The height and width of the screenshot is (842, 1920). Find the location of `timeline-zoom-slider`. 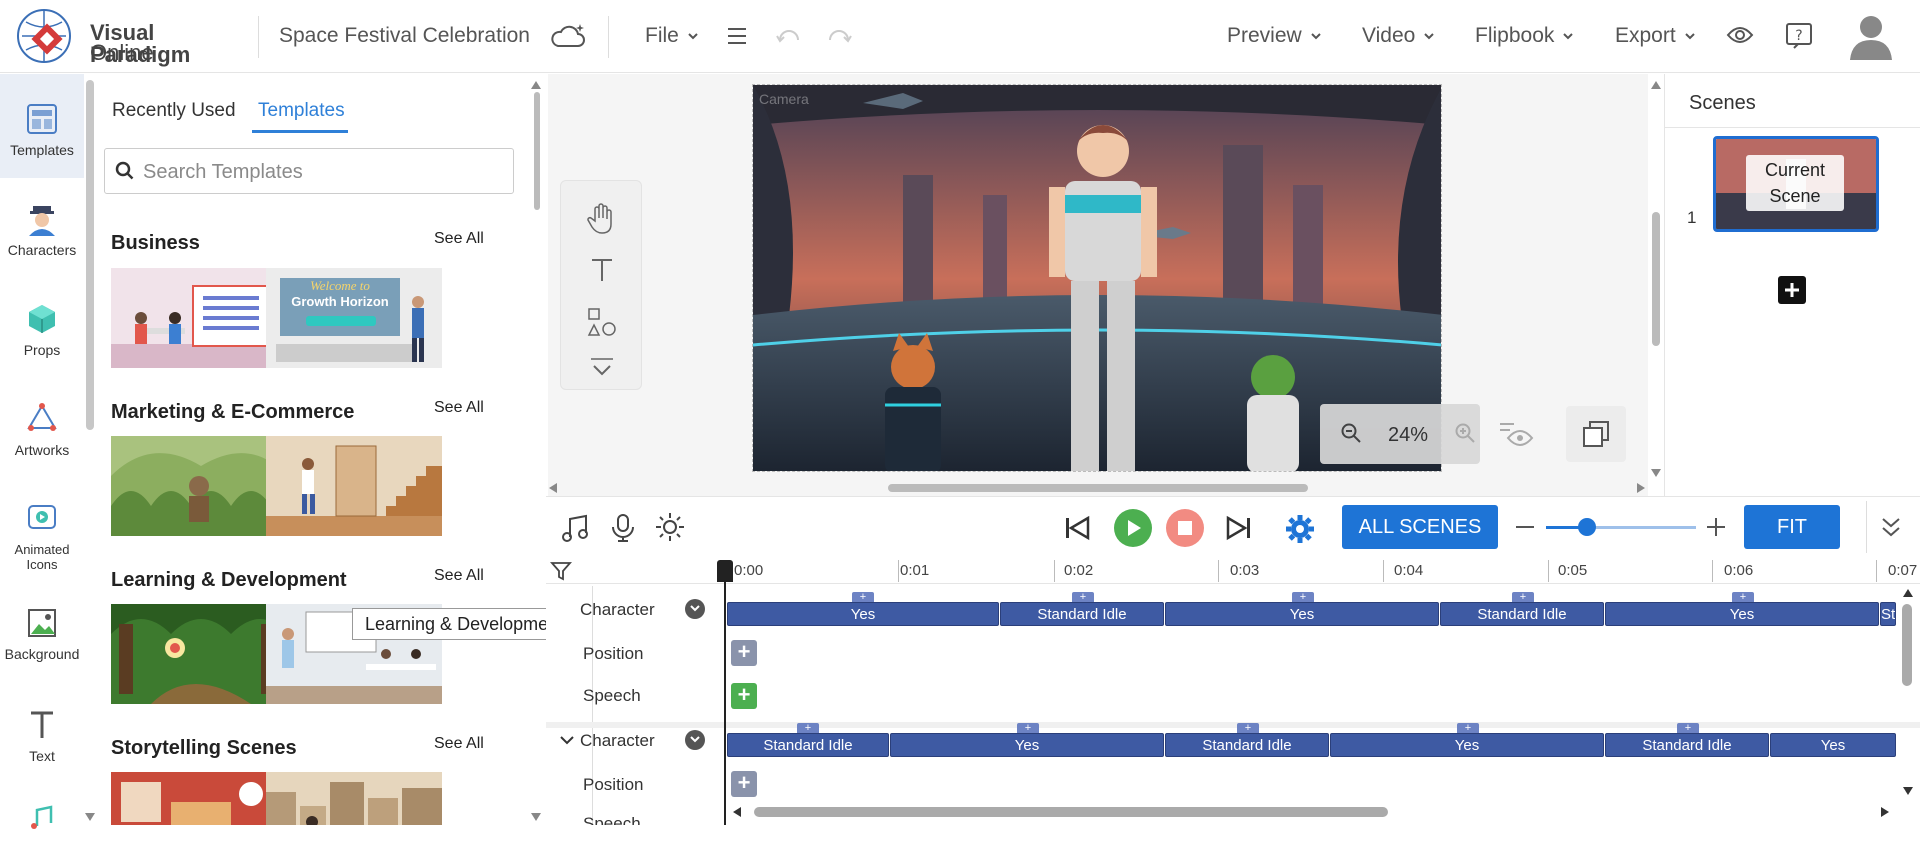

timeline-zoom-slider is located at coordinates (1621, 527).